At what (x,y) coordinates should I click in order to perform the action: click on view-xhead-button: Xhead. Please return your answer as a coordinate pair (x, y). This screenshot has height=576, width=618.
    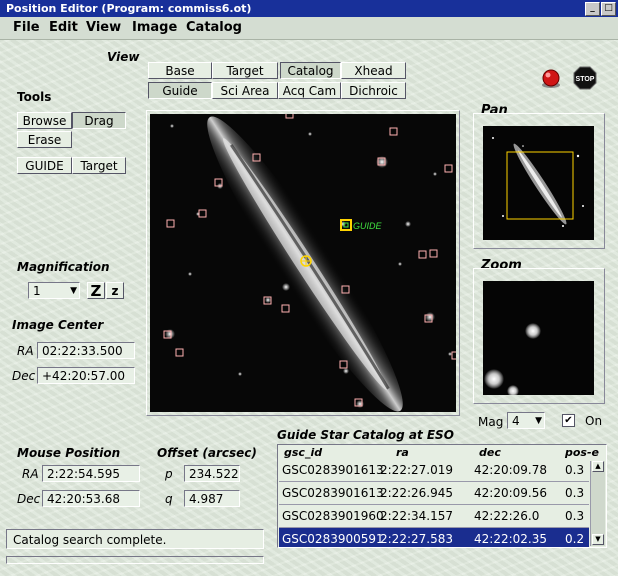
    Looking at the image, I should click on (373, 70).